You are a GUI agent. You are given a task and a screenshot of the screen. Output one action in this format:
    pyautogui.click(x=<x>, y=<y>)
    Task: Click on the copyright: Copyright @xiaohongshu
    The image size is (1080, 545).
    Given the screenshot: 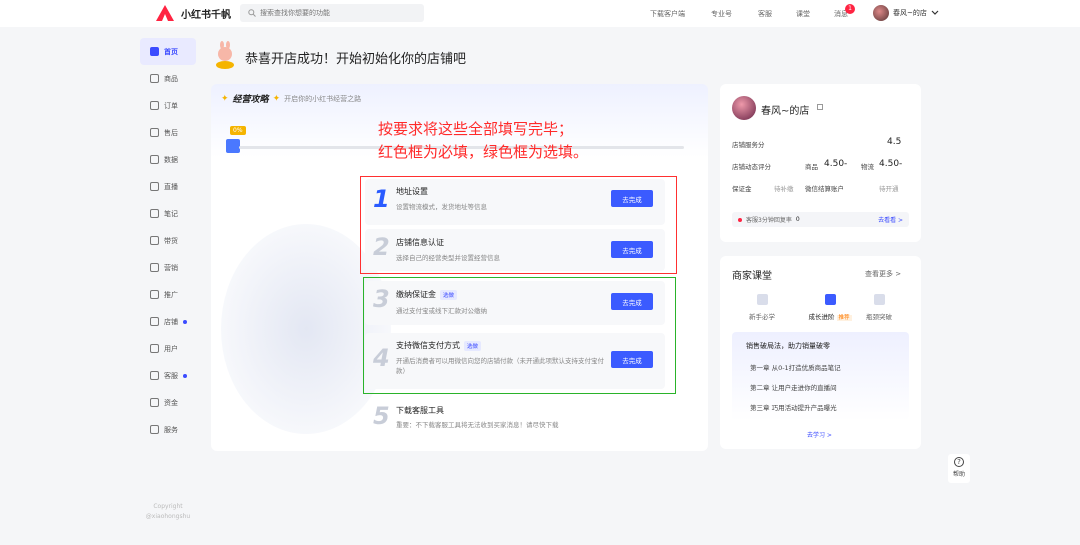 What is the action you would take?
    pyautogui.click(x=168, y=512)
    